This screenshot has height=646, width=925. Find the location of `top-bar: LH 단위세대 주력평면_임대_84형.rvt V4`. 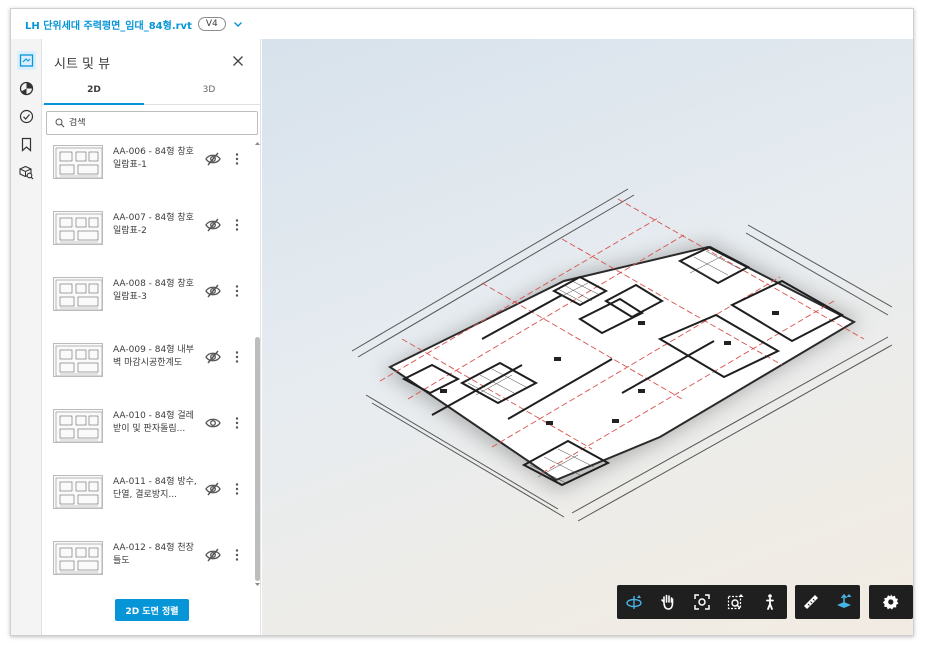

top-bar: LH 단위세대 주력평면_임대_84형.rvt V4 is located at coordinates (462, 24).